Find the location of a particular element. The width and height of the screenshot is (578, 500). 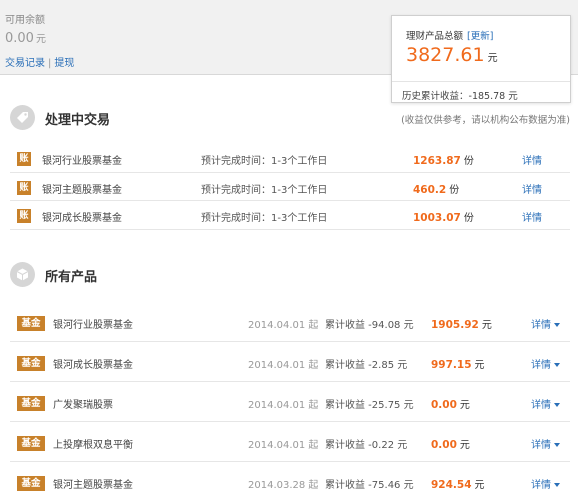

cumulative-profit: 累计收益 -25.75 元 is located at coordinates (369, 405).